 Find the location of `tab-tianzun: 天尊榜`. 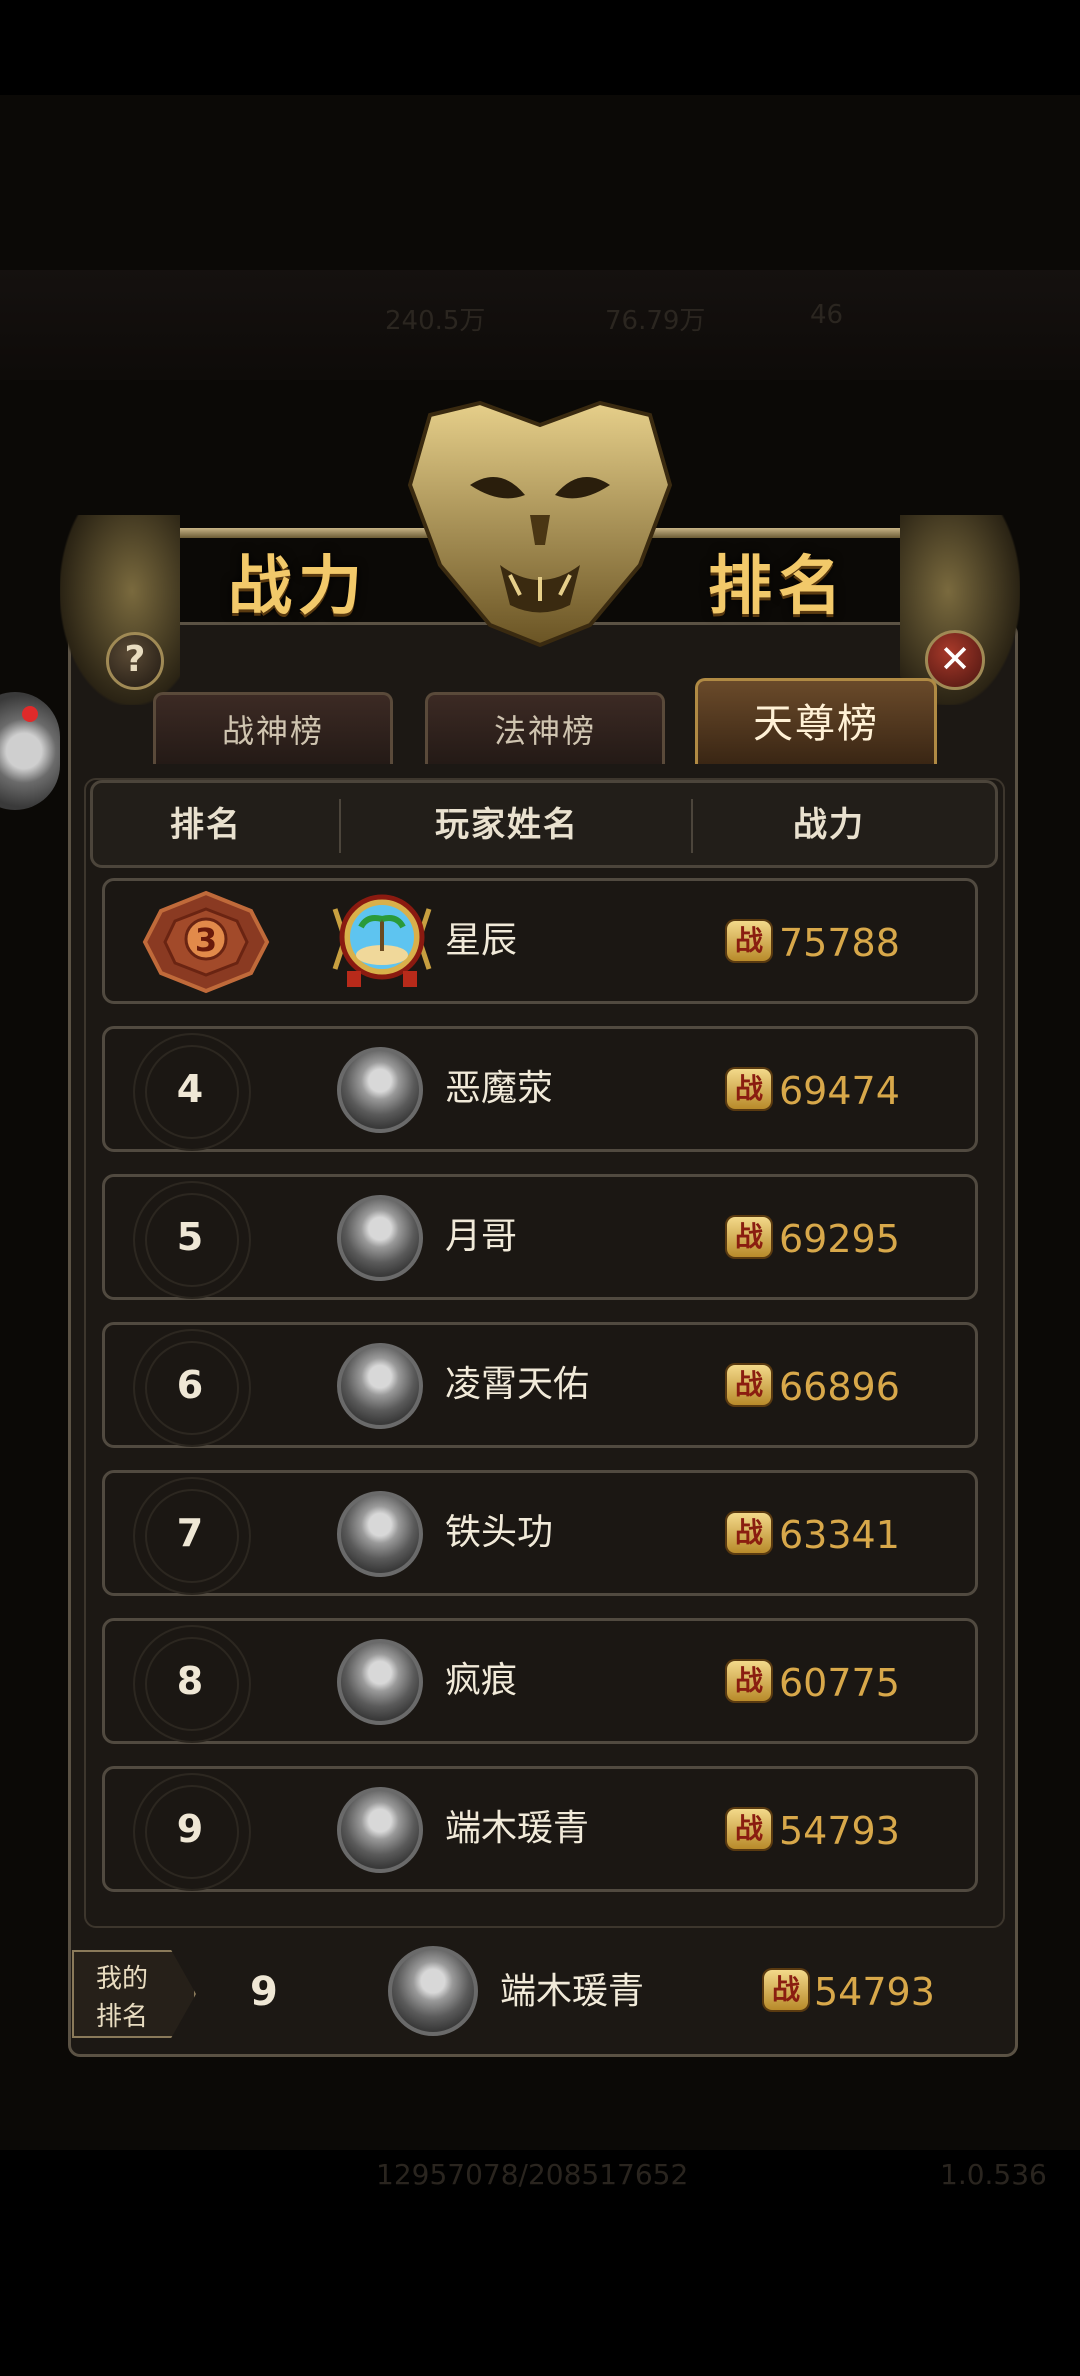

tab-tianzun: 天尊榜 is located at coordinates (816, 721).